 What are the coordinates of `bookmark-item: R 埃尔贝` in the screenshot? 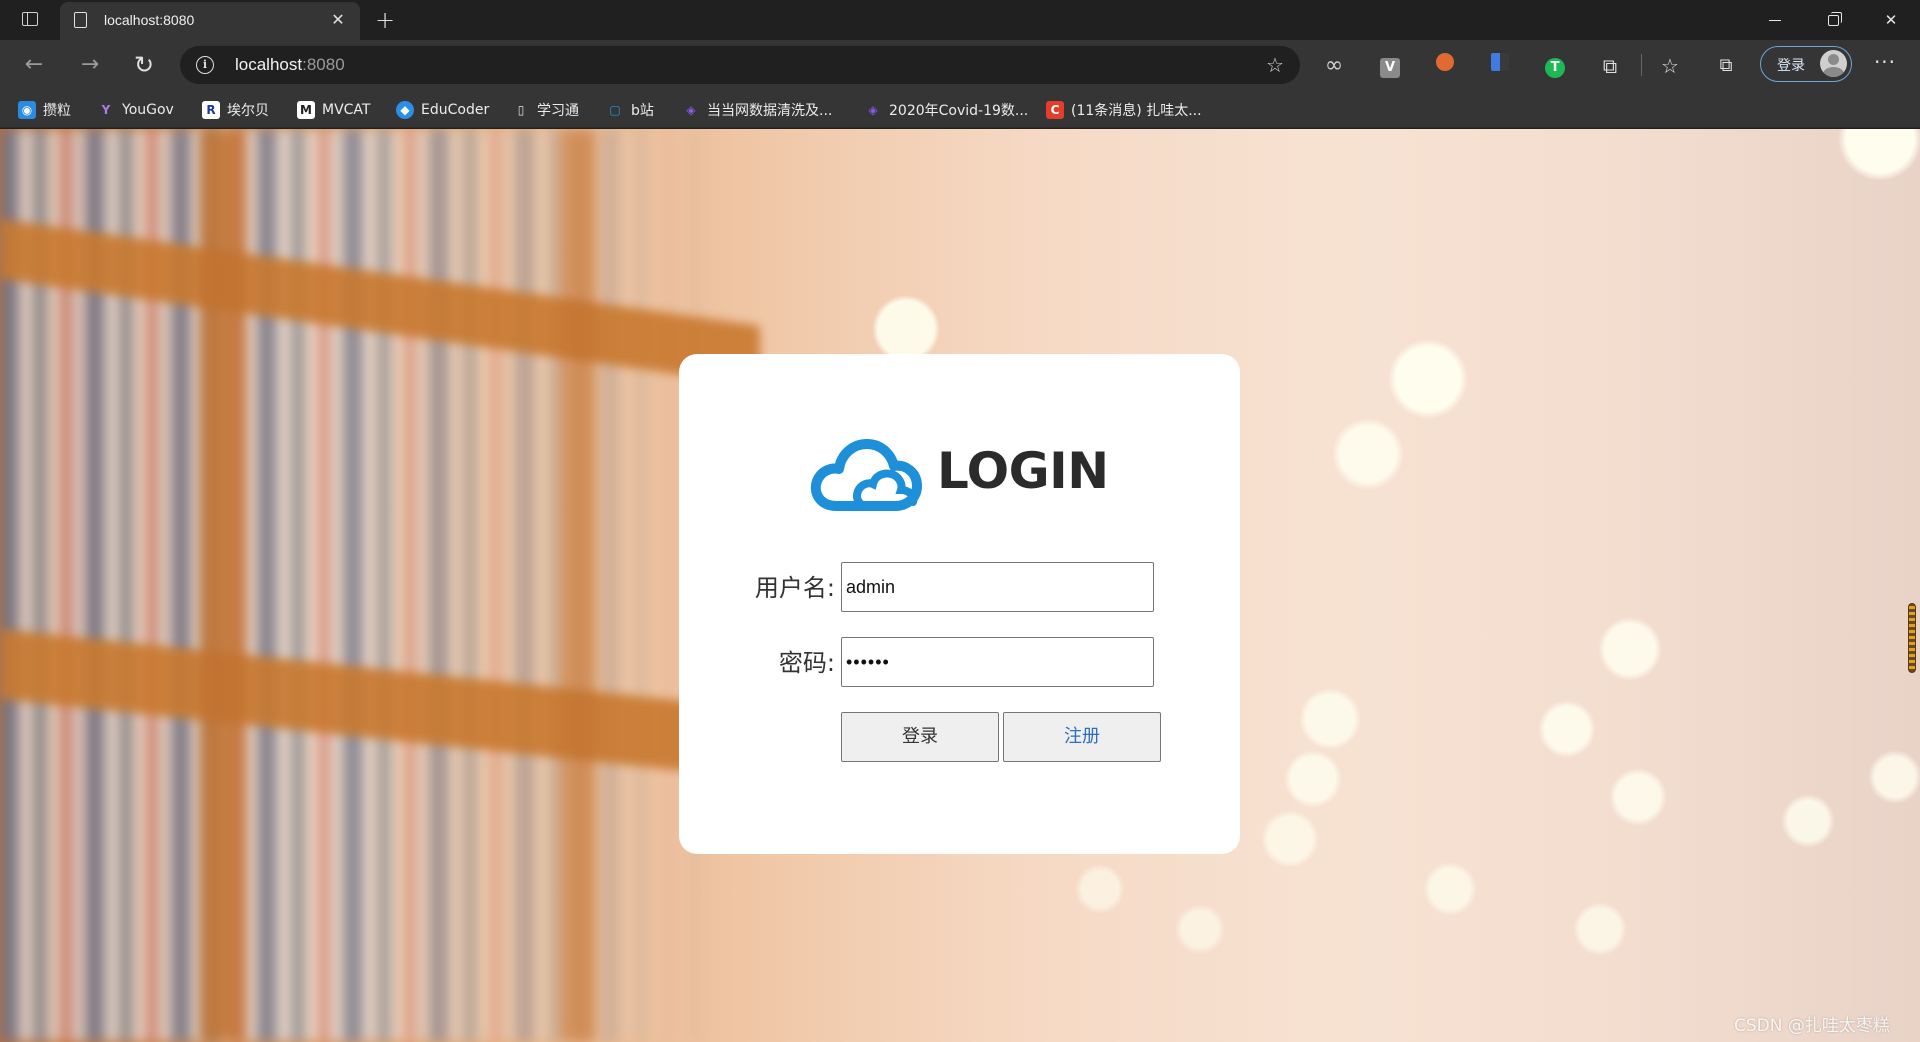 It's located at (235, 110).